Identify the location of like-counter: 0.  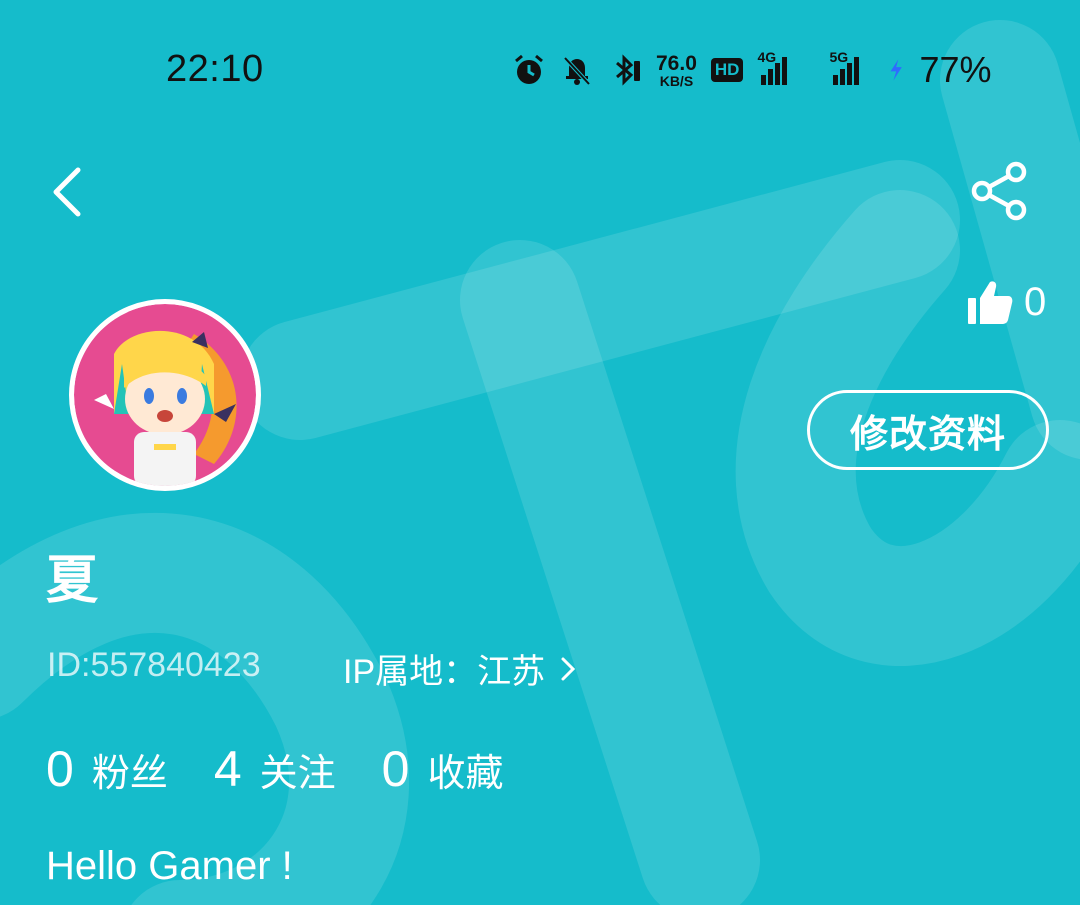
(1006, 302).